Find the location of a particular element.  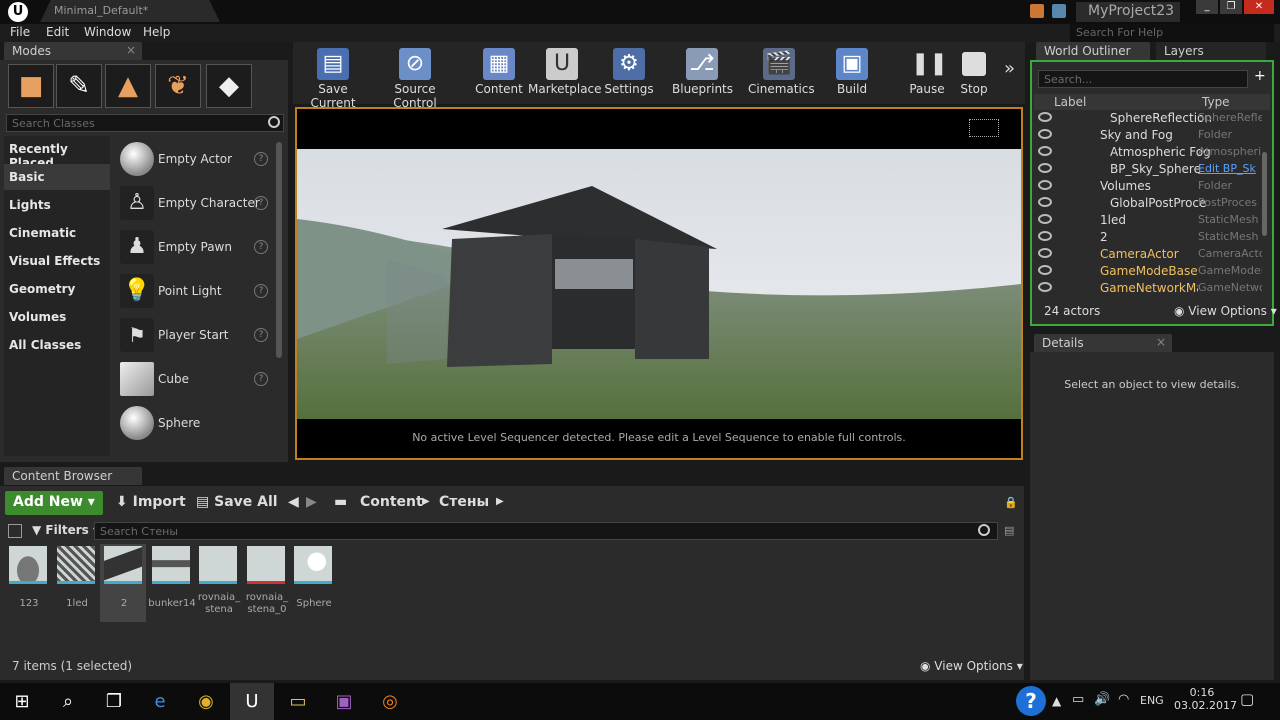

outliner-row: CameraActor CameraActo is located at coordinates (1152, 254).